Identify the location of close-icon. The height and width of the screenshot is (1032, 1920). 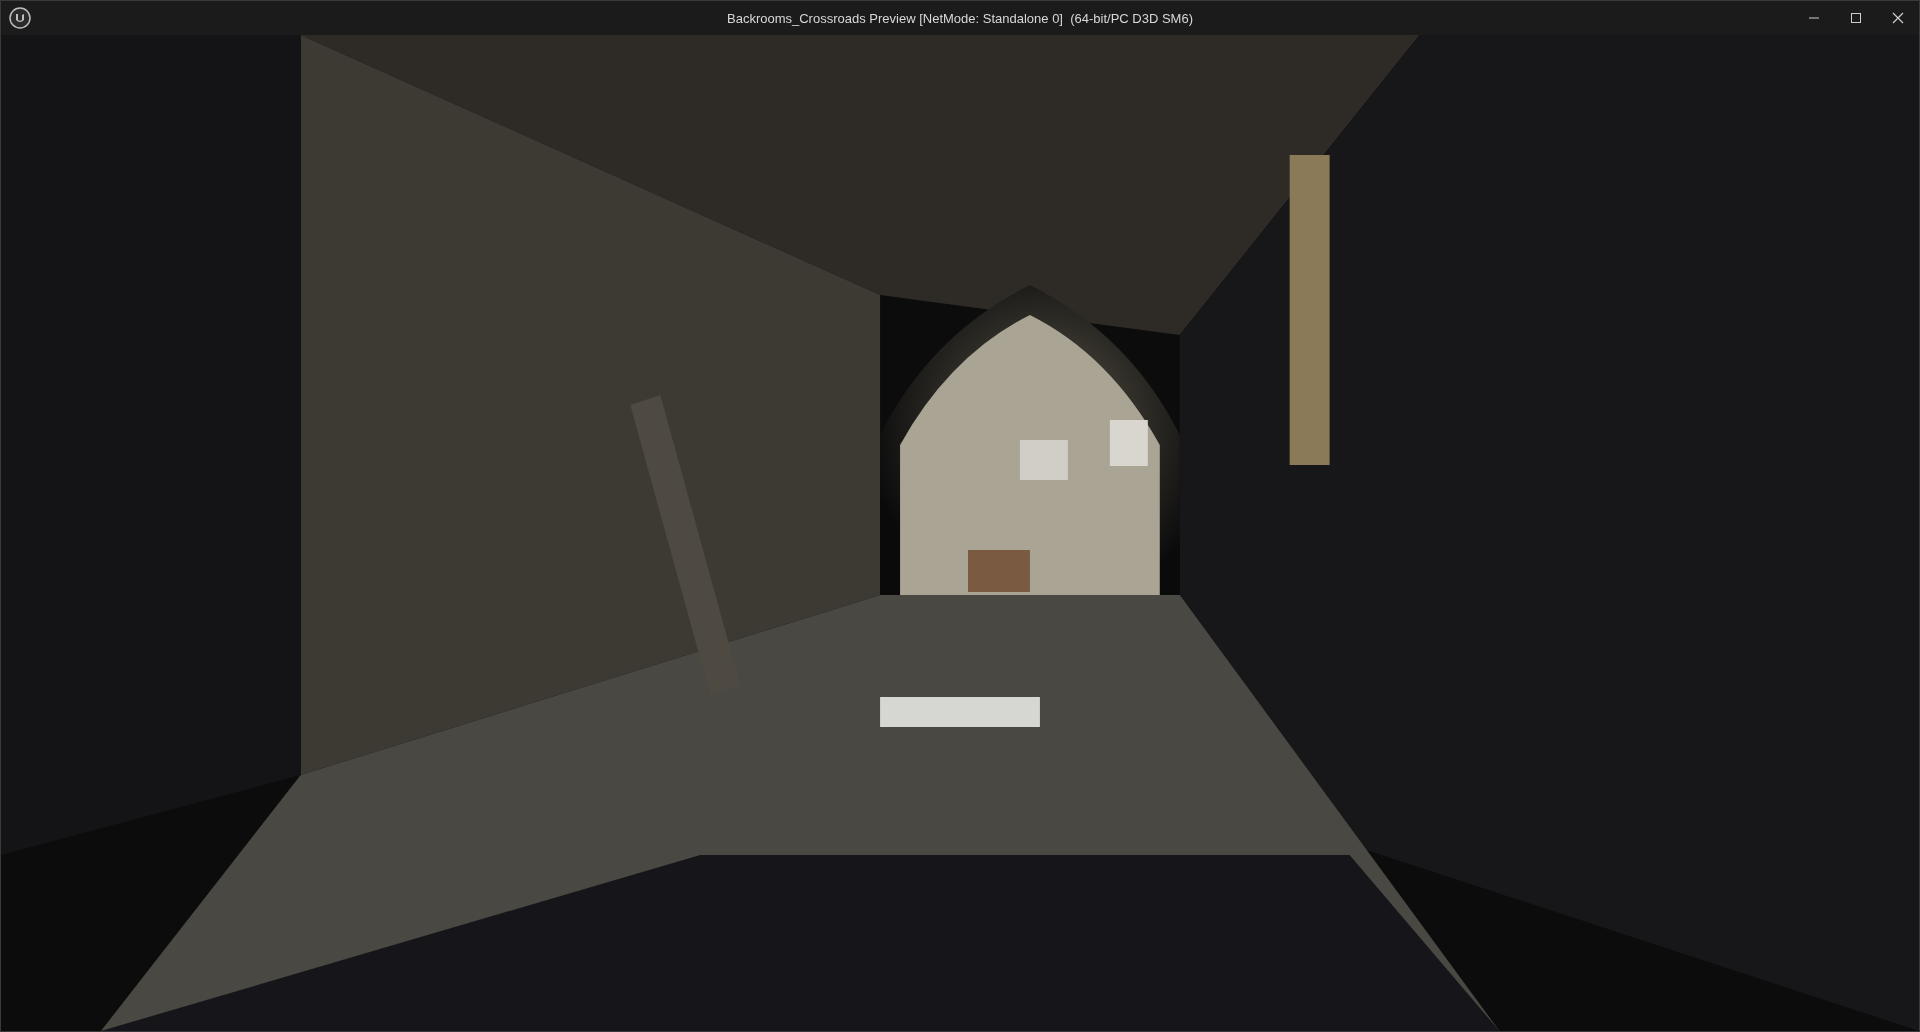
(1898, 18).